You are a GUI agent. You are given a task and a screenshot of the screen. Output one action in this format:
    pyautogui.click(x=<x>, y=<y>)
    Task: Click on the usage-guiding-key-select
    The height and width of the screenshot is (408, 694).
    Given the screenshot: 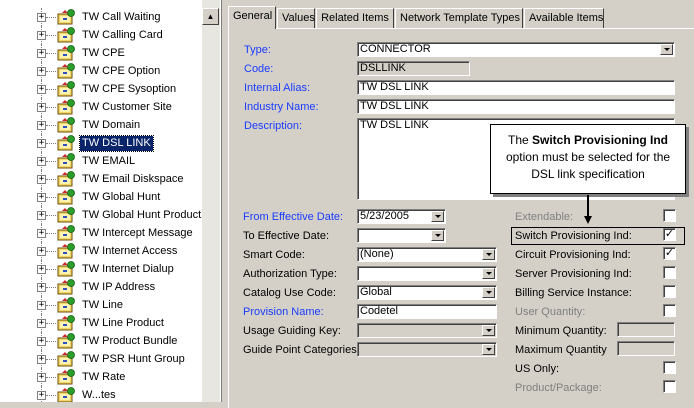 What is the action you would take?
    pyautogui.click(x=427, y=330)
    